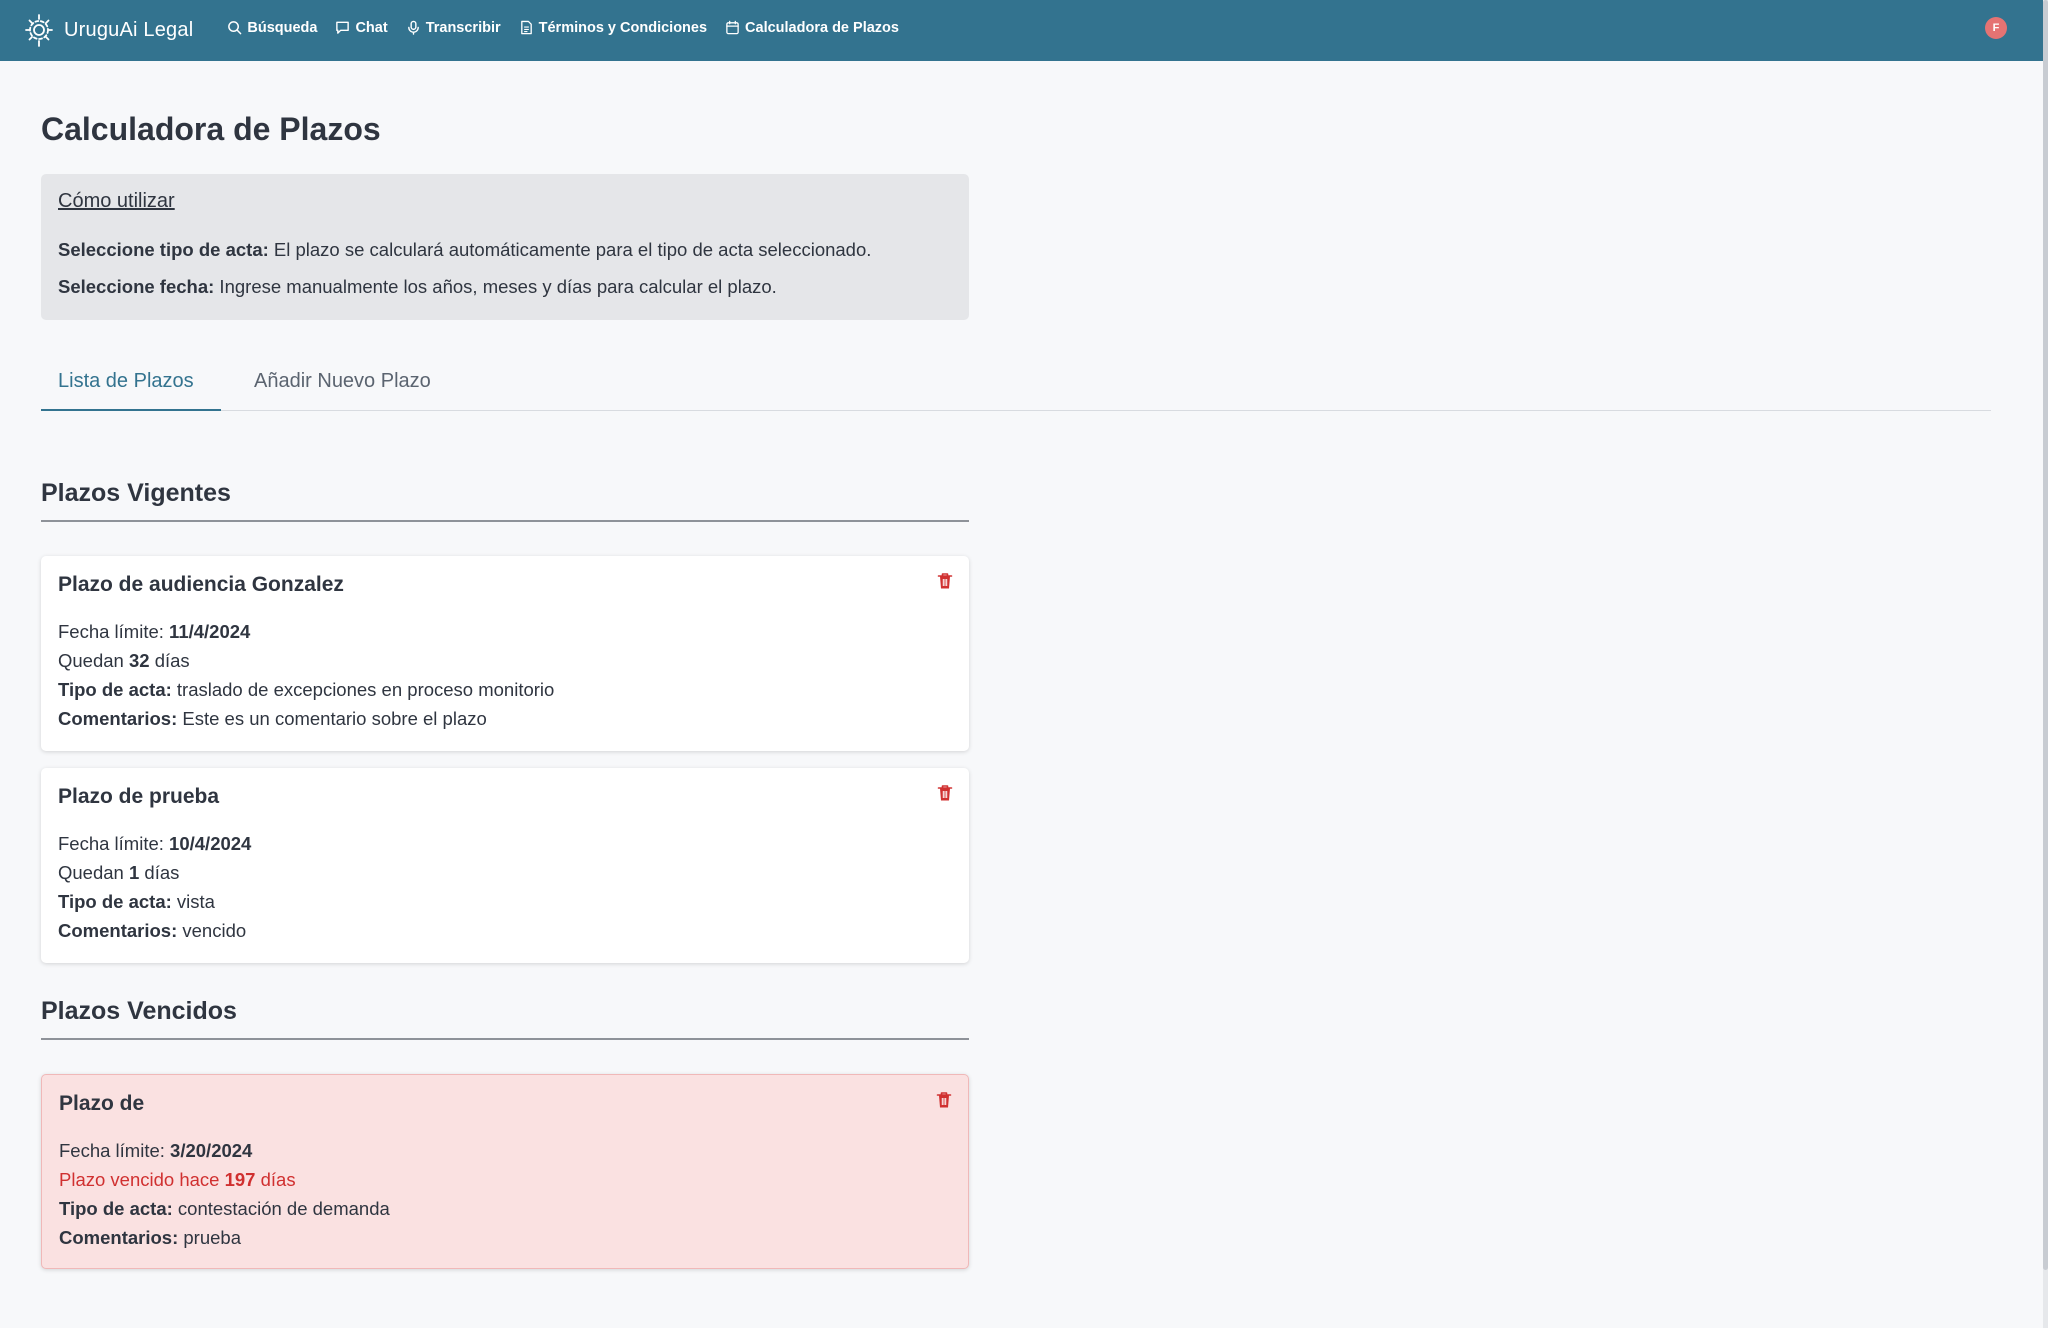 This screenshot has width=2048, height=1328. I want to click on page-title: Calculadora de Plazos, so click(211, 129).